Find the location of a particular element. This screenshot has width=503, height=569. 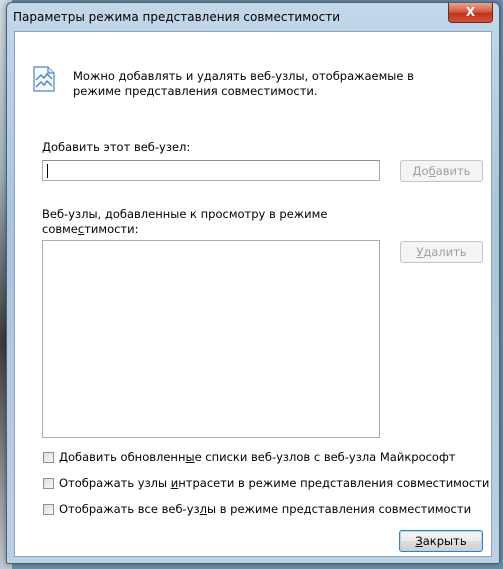

text-caret is located at coordinates (47, 171).